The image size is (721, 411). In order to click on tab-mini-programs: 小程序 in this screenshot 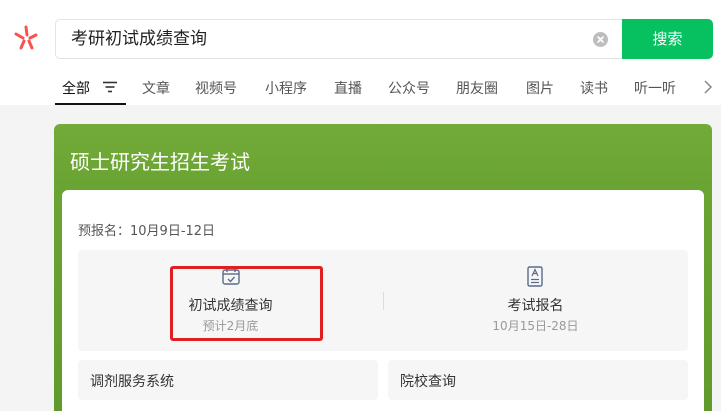, I will do `click(286, 88)`.